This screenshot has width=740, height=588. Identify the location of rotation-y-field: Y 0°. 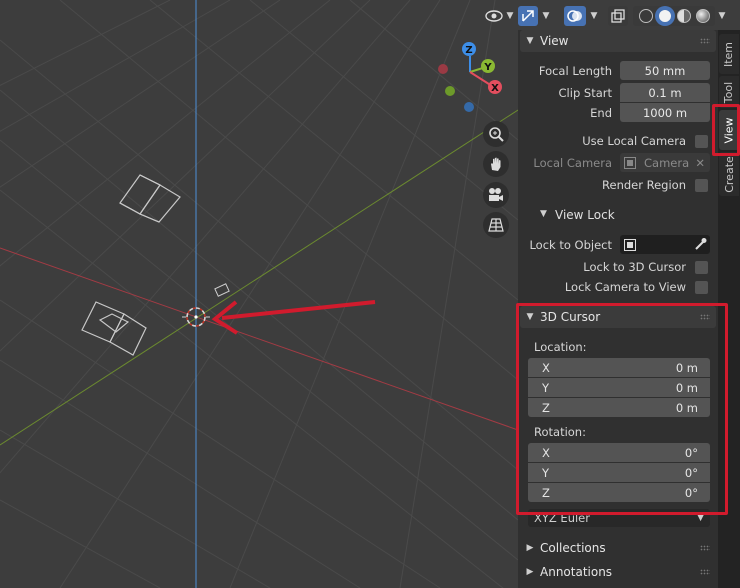
(619, 472).